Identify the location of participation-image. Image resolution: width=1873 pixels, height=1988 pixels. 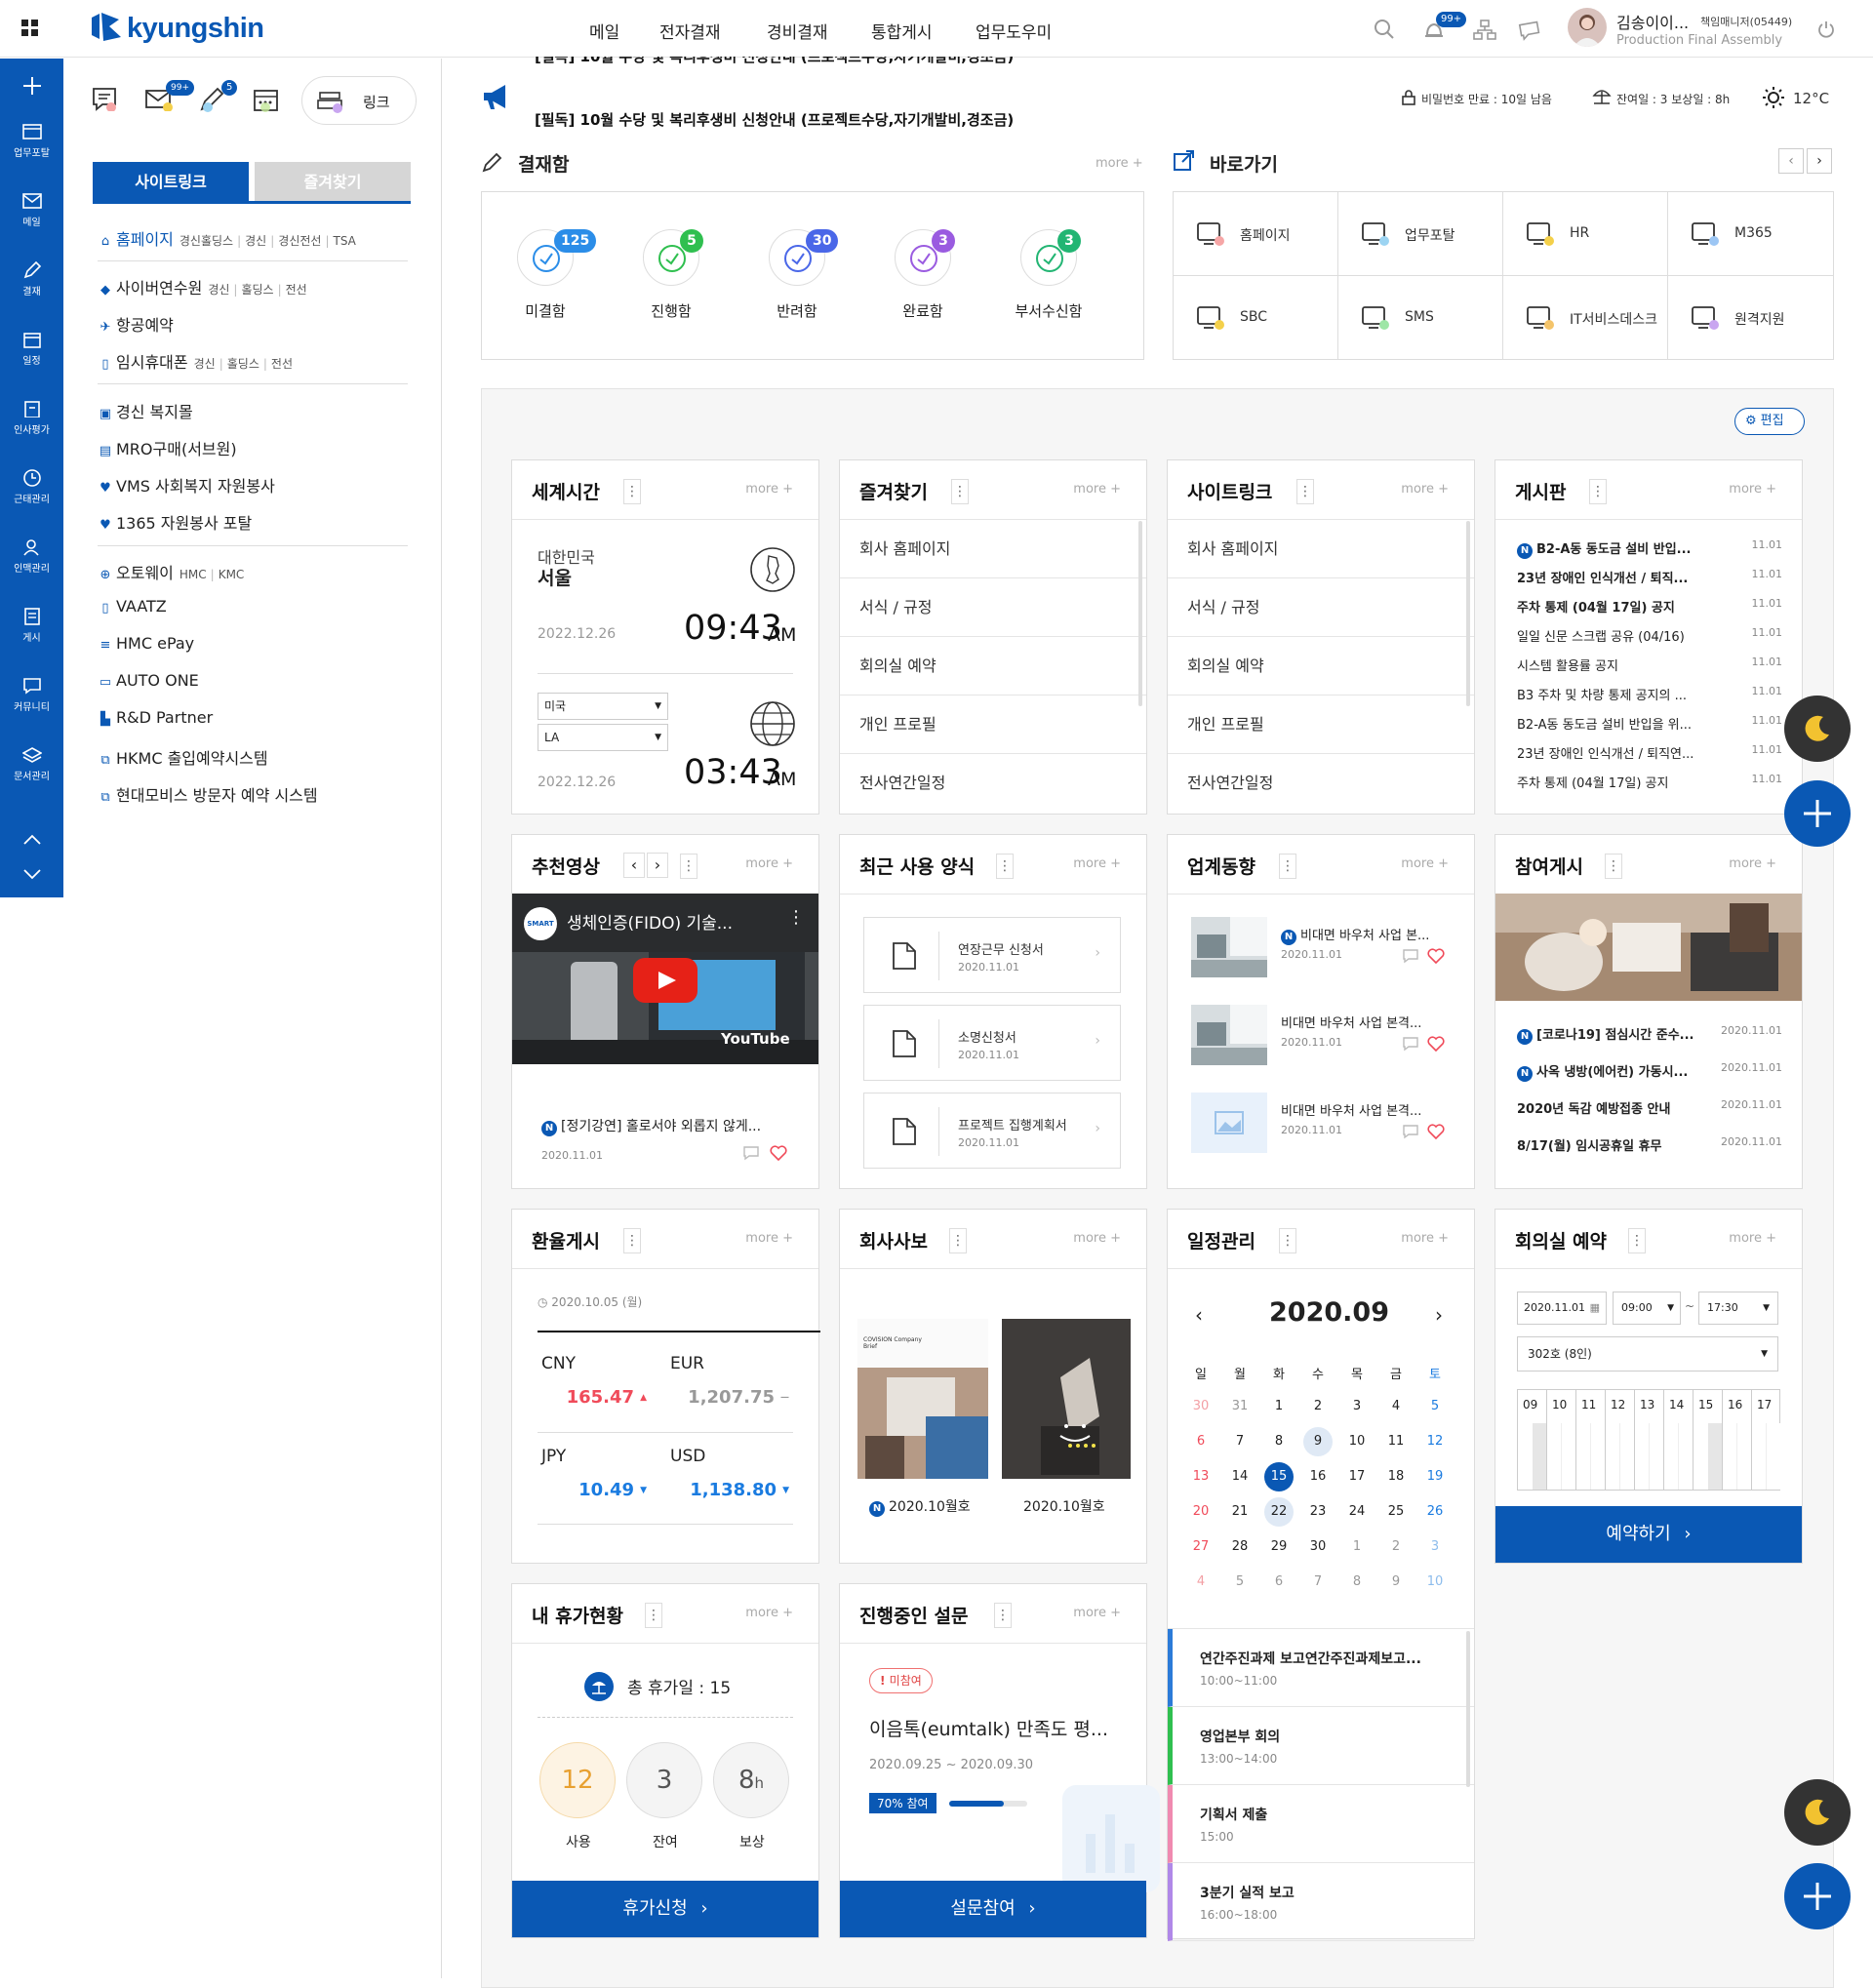
(1648, 947).